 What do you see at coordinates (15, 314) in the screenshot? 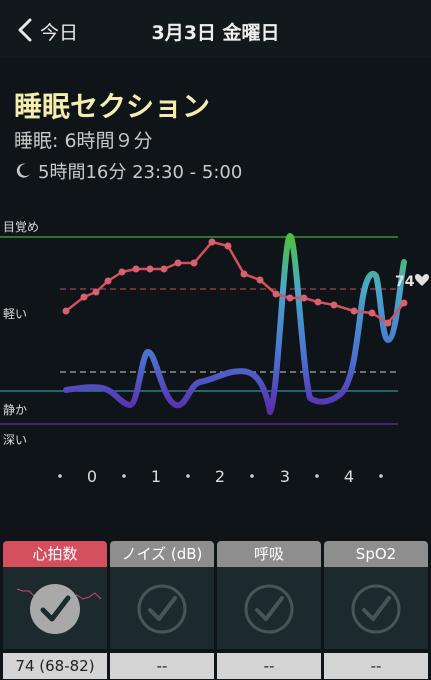
I see `y-label-light: 軽い` at bounding box center [15, 314].